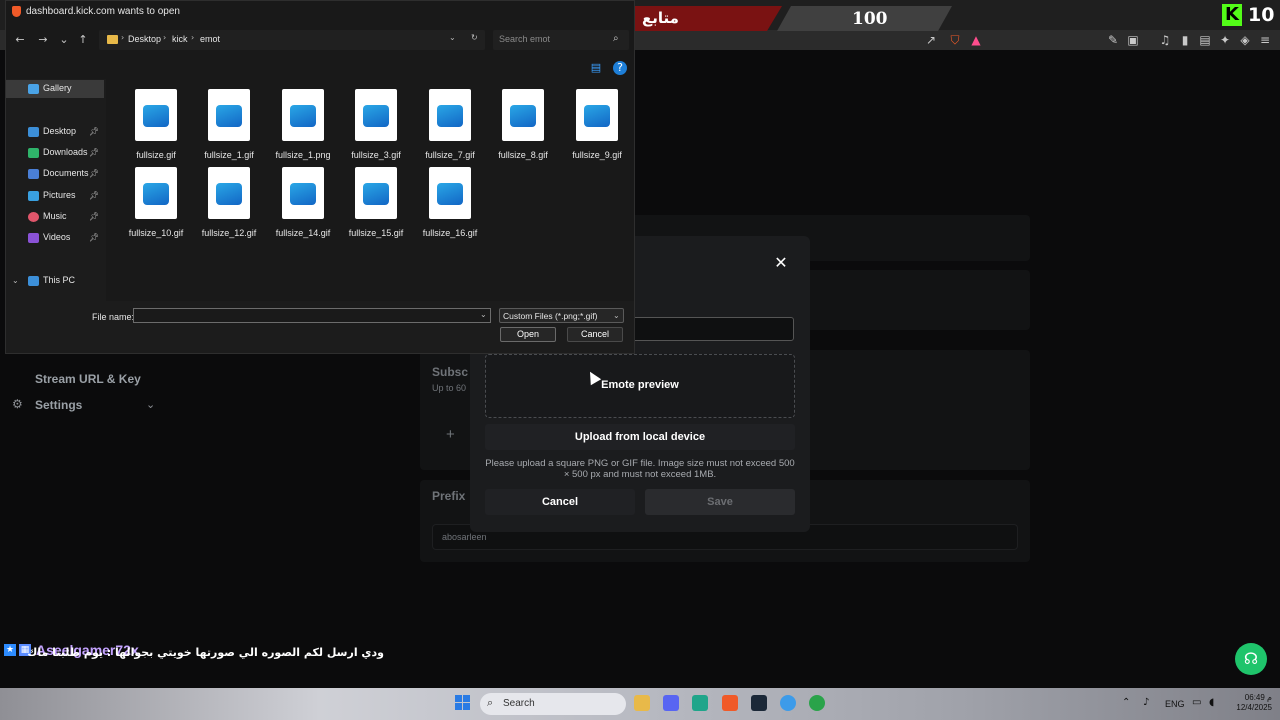 The image size is (1280, 720). I want to click on sidebar-item-settings: Settings, so click(58, 405).